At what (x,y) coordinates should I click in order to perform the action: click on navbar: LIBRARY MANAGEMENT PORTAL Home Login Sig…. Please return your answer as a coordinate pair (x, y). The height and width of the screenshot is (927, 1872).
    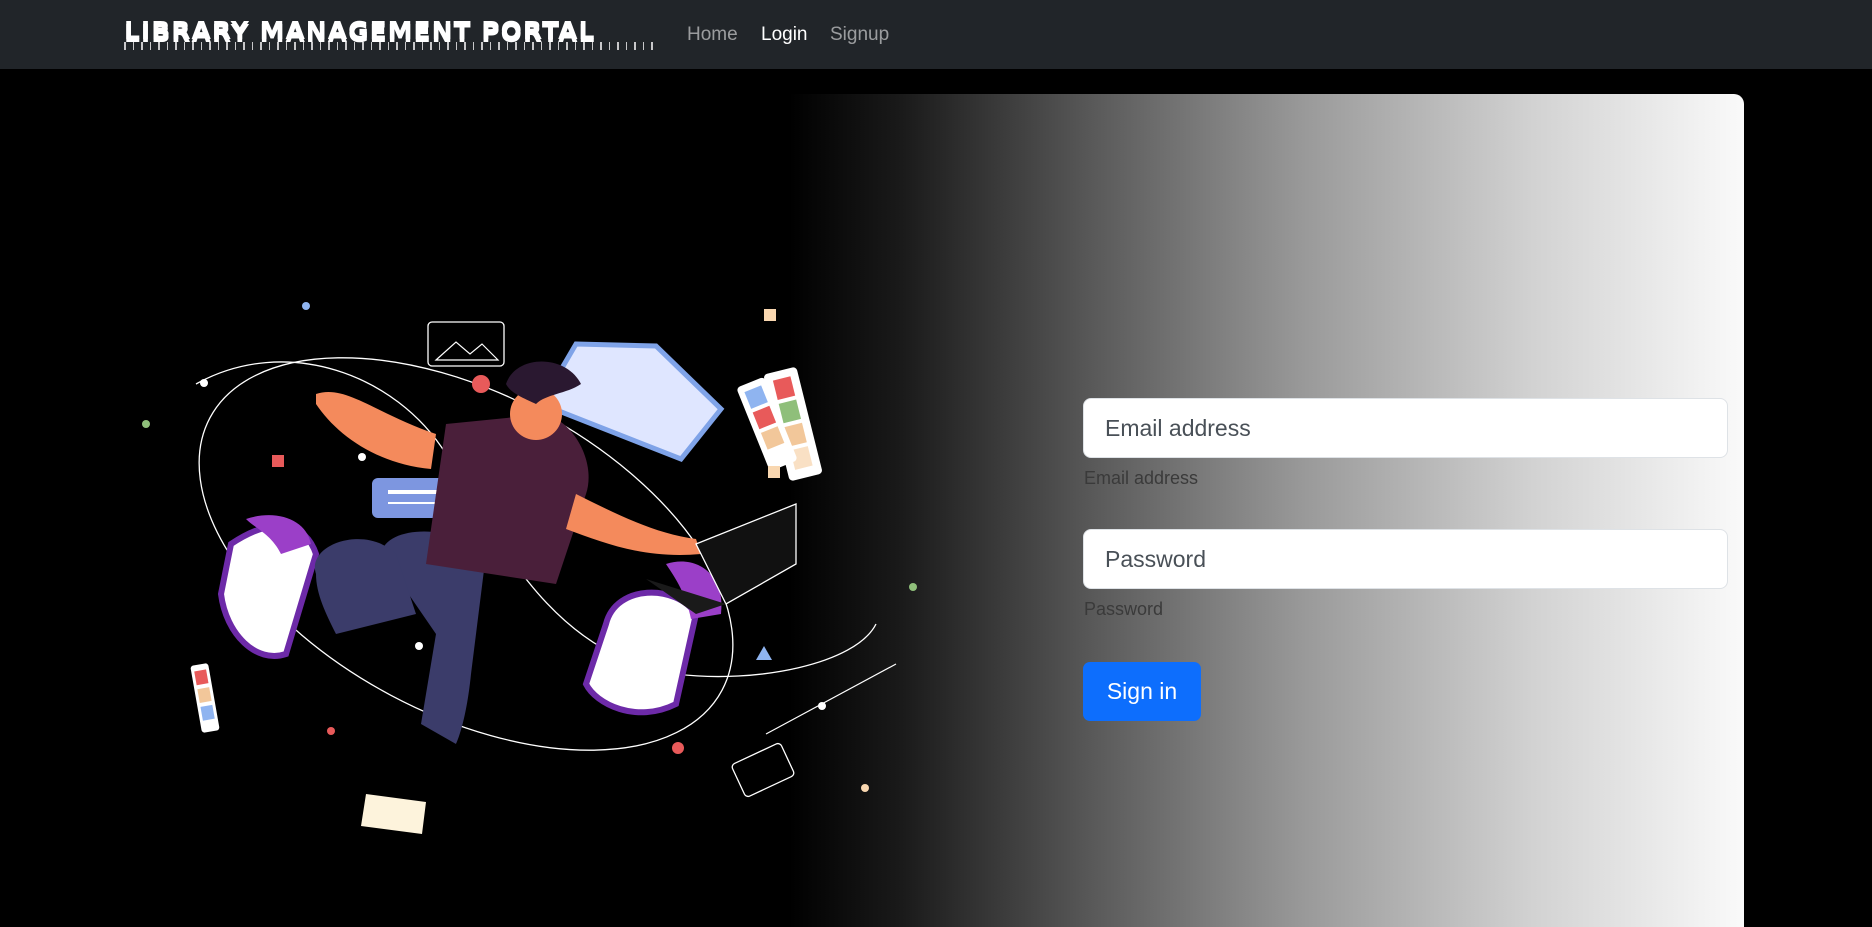
    Looking at the image, I should click on (936, 34).